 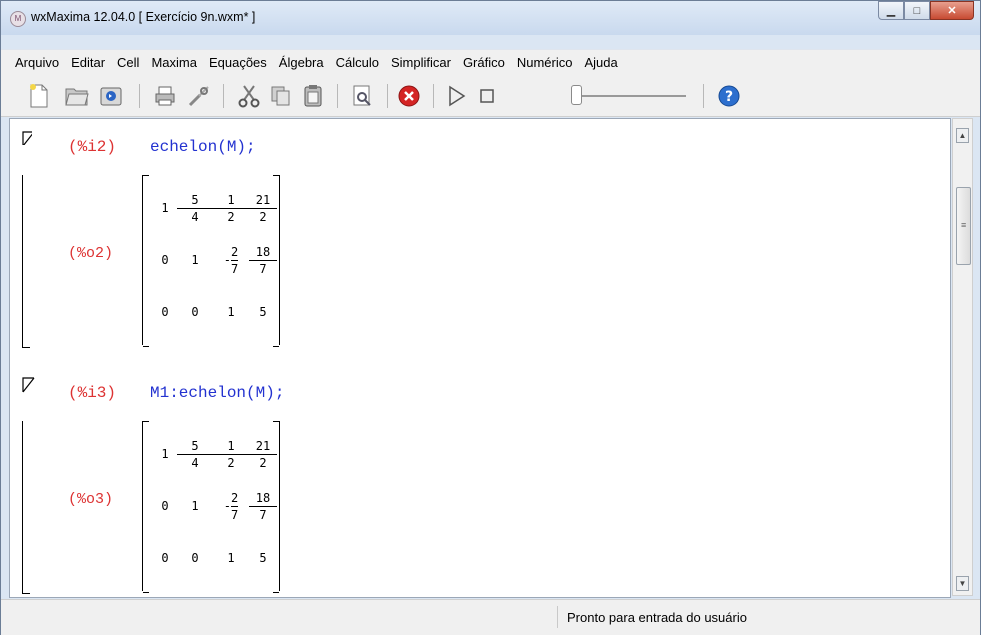 I want to click on menu-algebra: Álgebra, so click(x=301, y=63).